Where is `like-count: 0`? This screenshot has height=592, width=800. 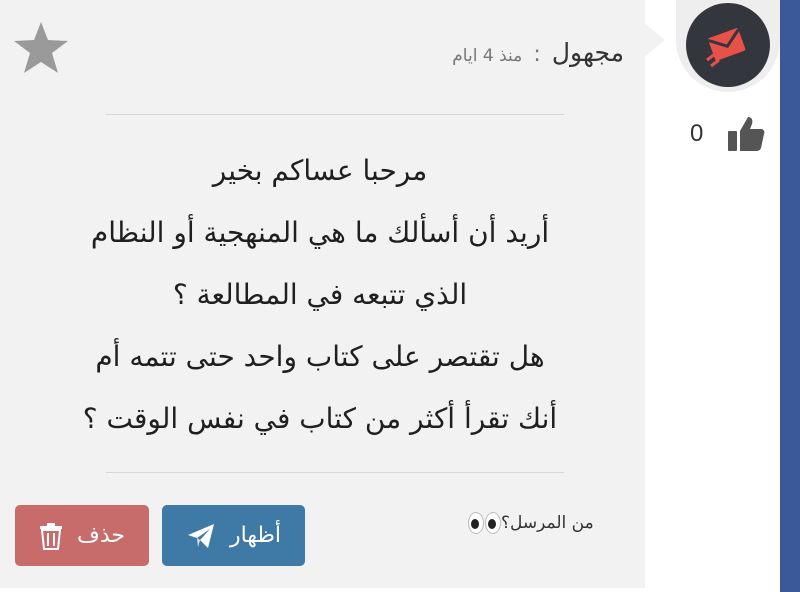 like-count: 0 is located at coordinates (697, 133).